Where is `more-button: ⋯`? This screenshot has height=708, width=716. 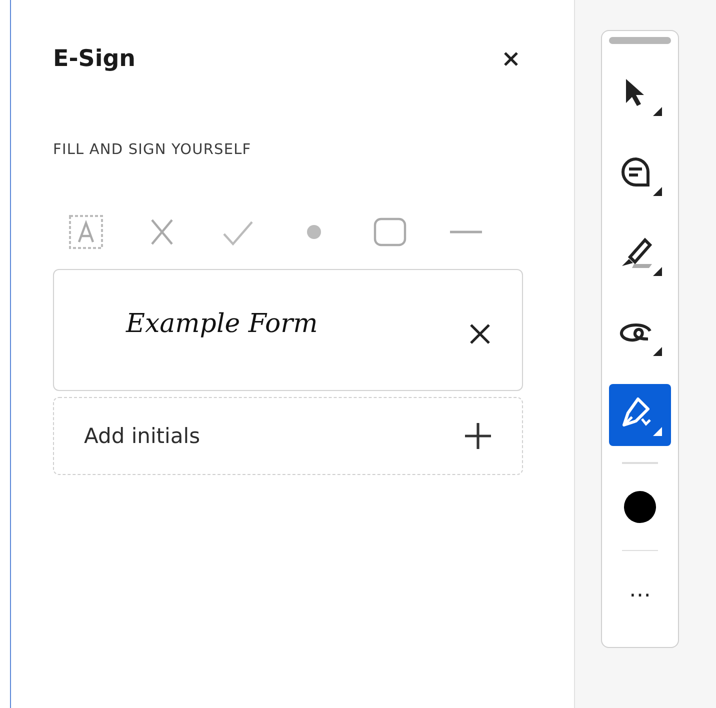 more-button: ⋯ is located at coordinates (640, 595).